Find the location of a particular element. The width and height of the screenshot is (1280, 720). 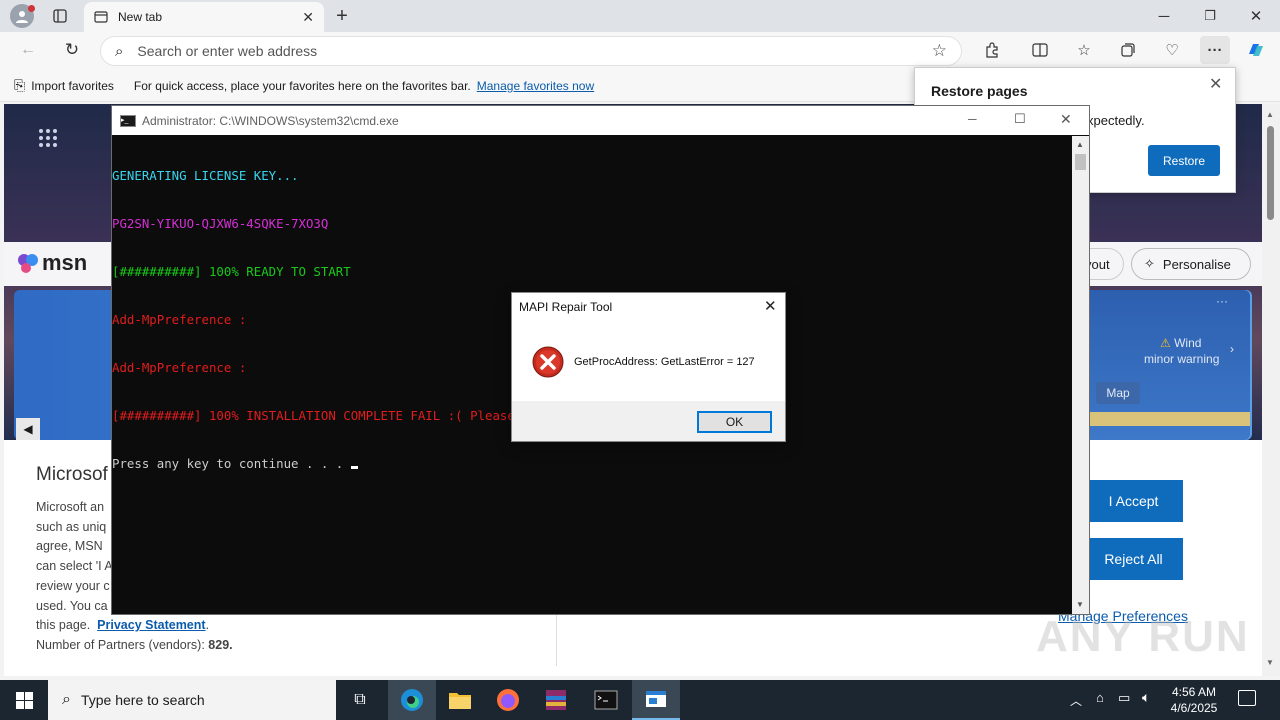

refresh-icon: ↻ is located at coordinates (72, 50).